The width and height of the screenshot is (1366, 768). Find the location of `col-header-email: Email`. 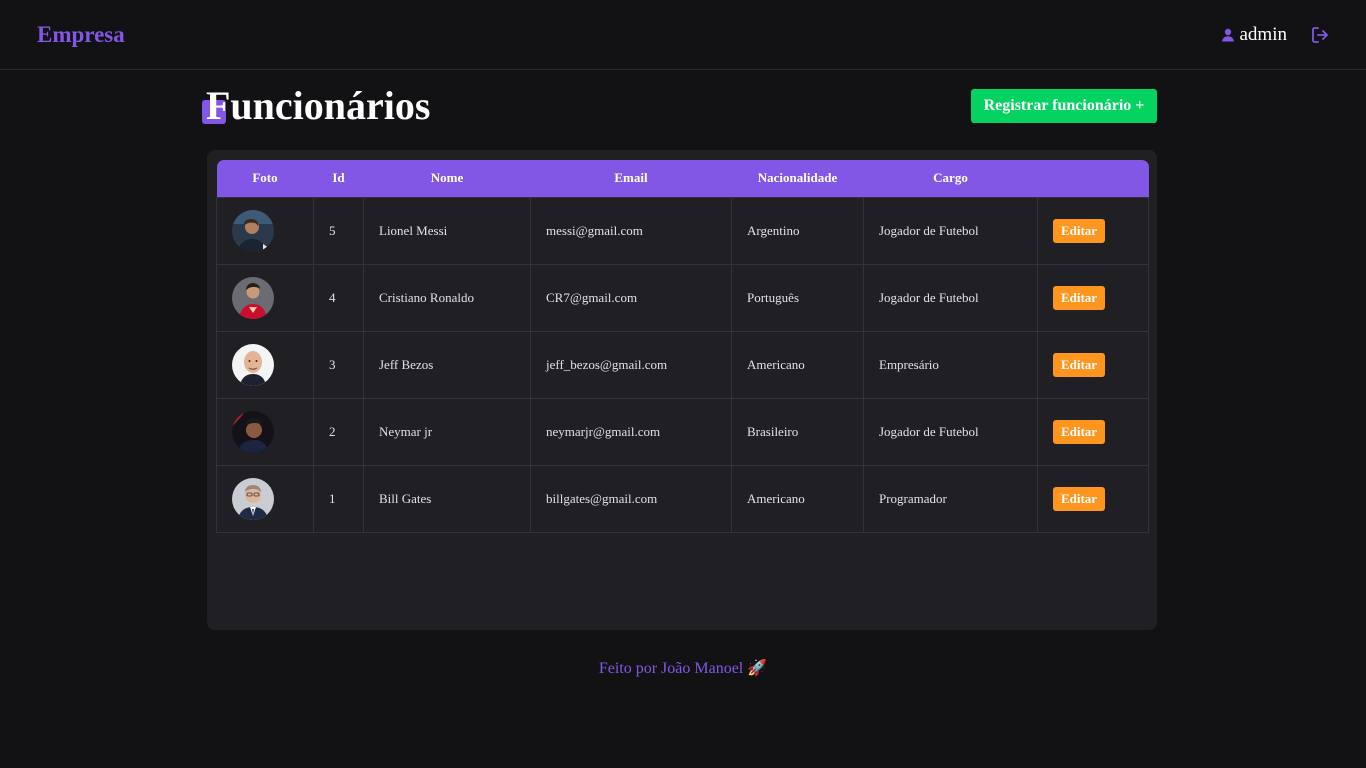

col-header-email: Email is located at coordinates (631, 178).